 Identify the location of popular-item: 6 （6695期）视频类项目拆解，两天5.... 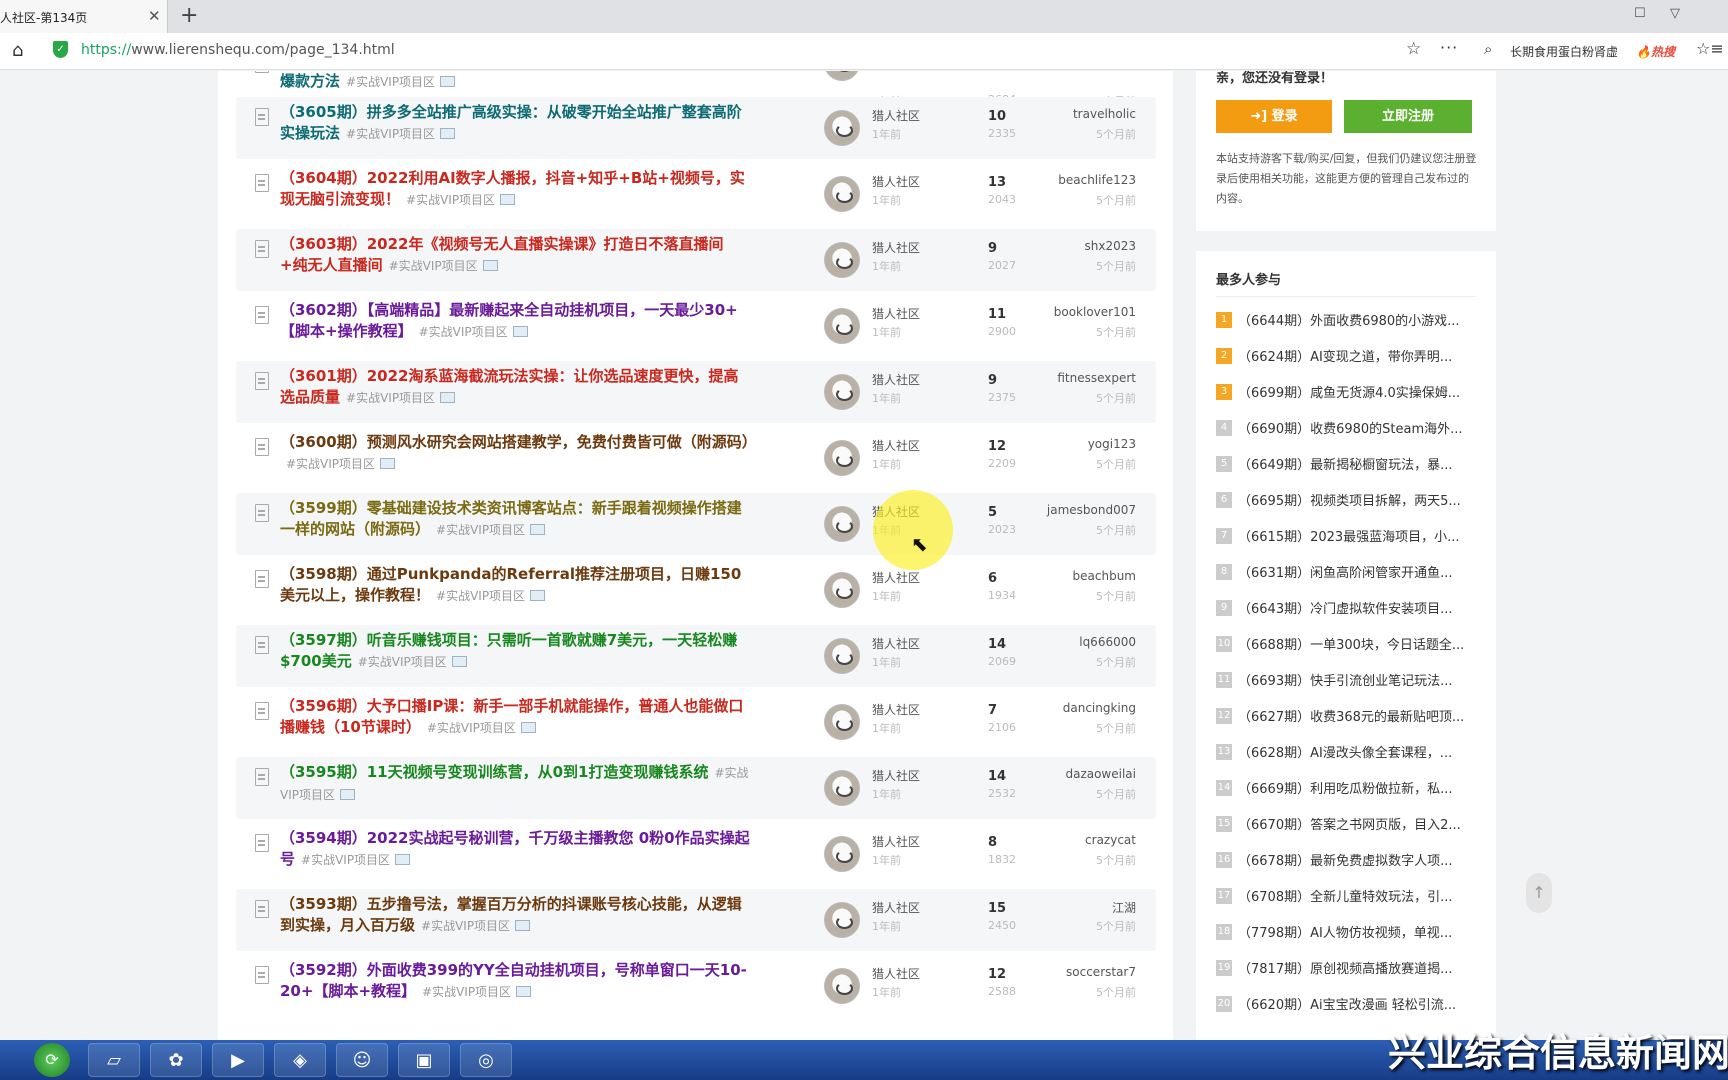
(1347, 507).